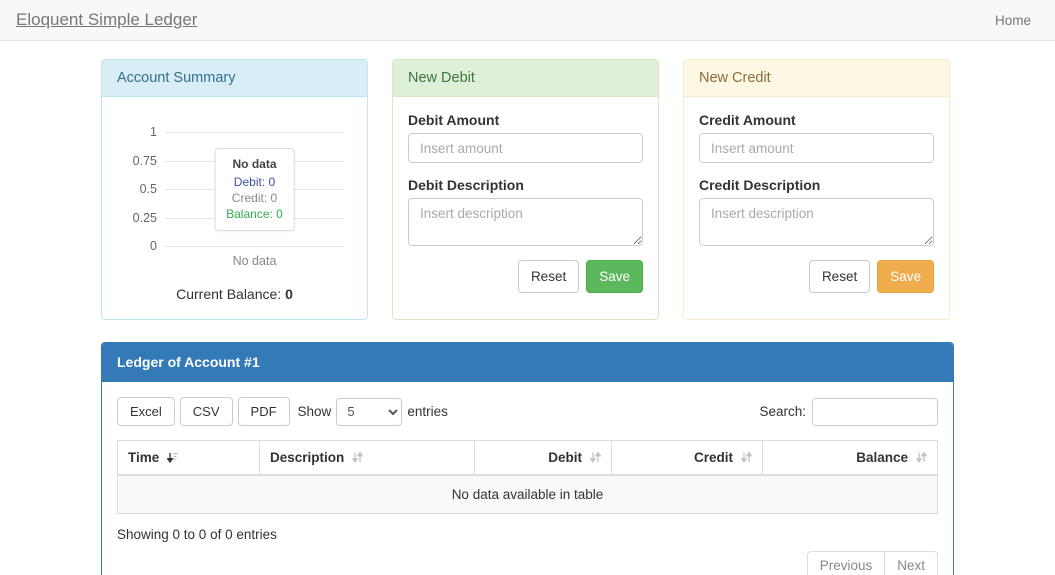 The image size is (1055, 575). What do you see at coordinates (846, 563) in the screenshot?
I see `pagination-previous-button: Previous` at bounding box center [846, 563].